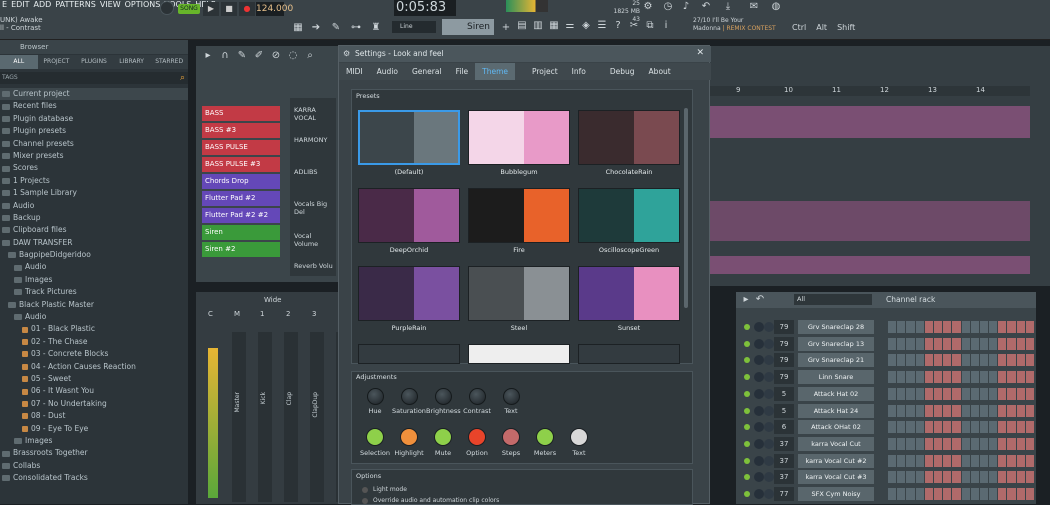 Image resolution: width=1050 pixels, height=505 pixels. What do you see at coordinates (94, 367) in the screenshot?
I see `browser-item: 04 - Action Causes Reaction` at bounding box center [94, 367].